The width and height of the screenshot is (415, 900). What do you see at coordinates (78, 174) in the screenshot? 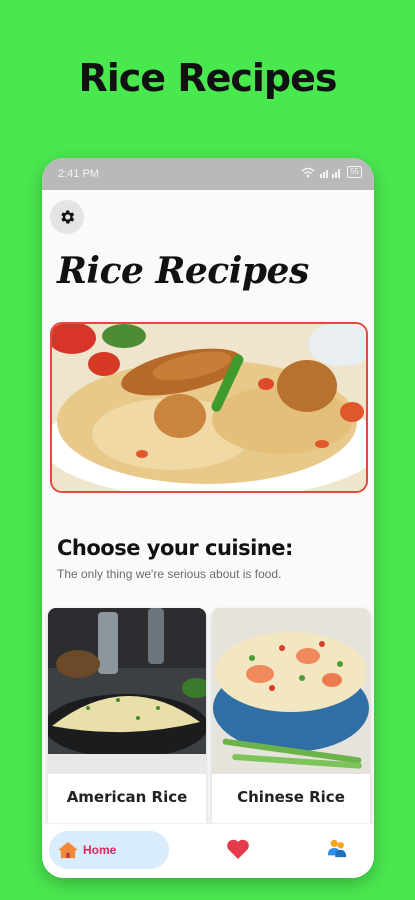
I see `status-time: 2:41 PM` at bounding box center [78, 174].